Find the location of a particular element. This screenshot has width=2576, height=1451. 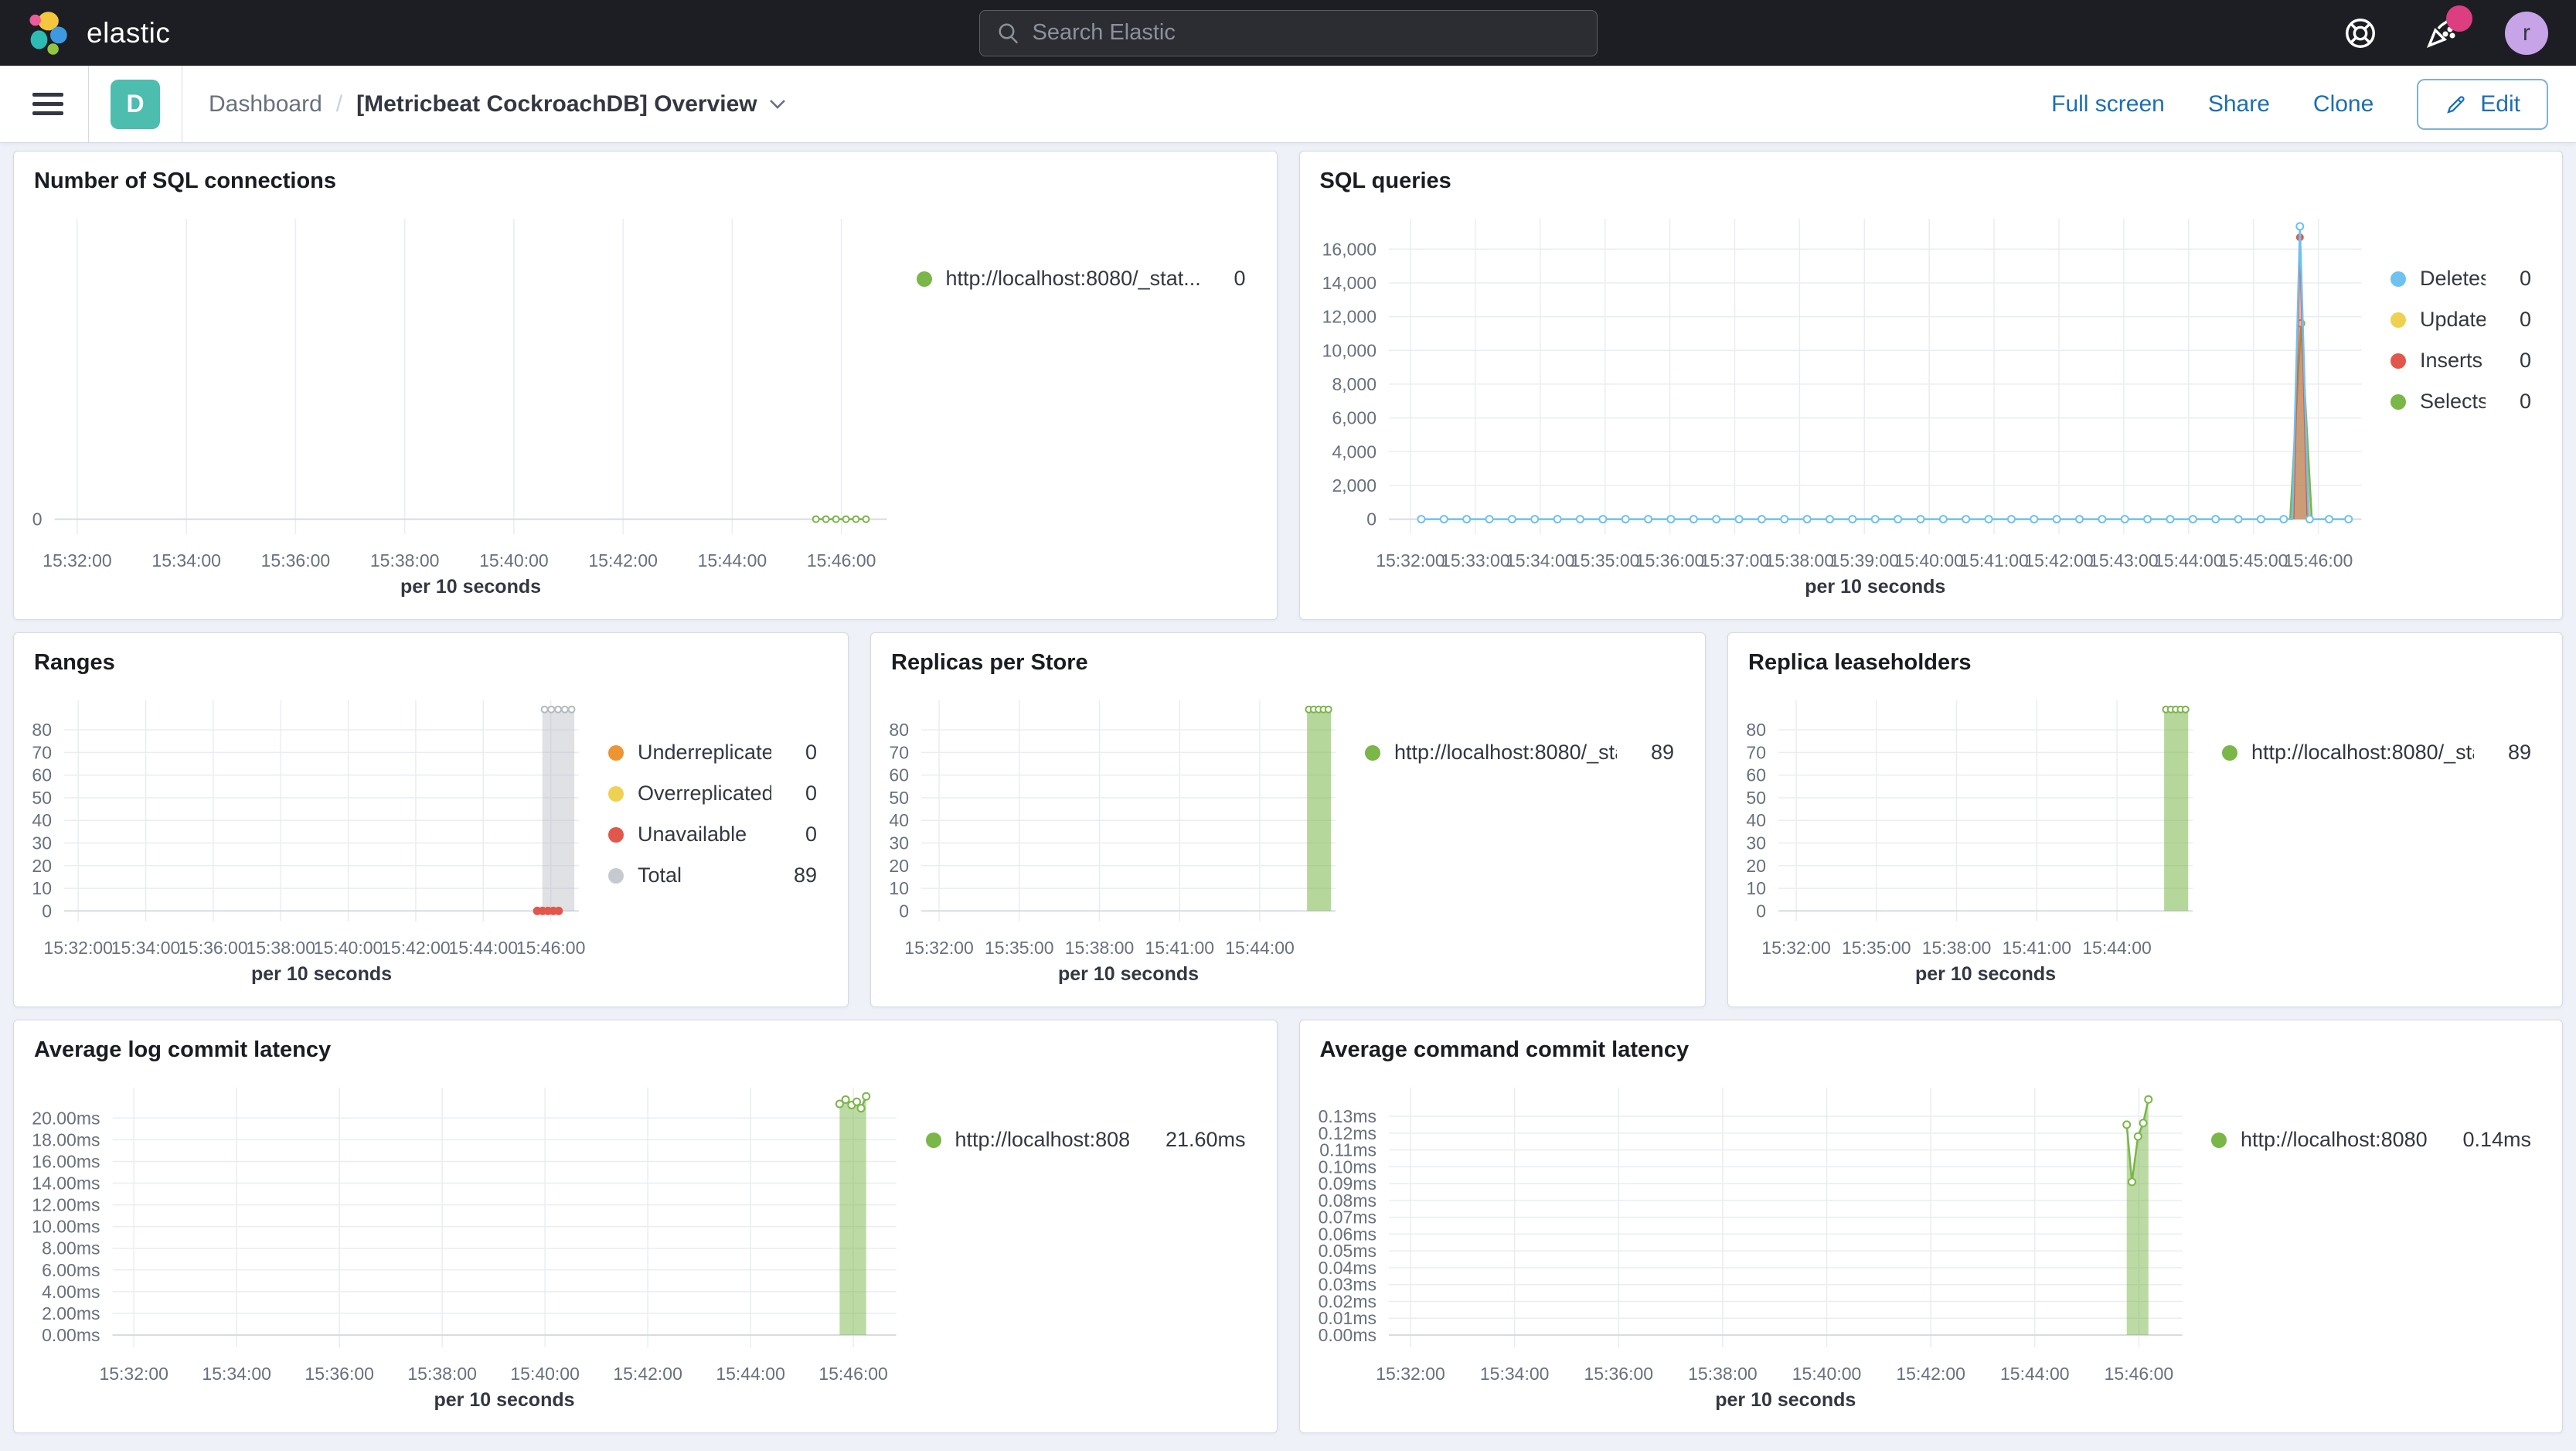

svg-text: 15:37:00 is located at coordinates (1734, 560).